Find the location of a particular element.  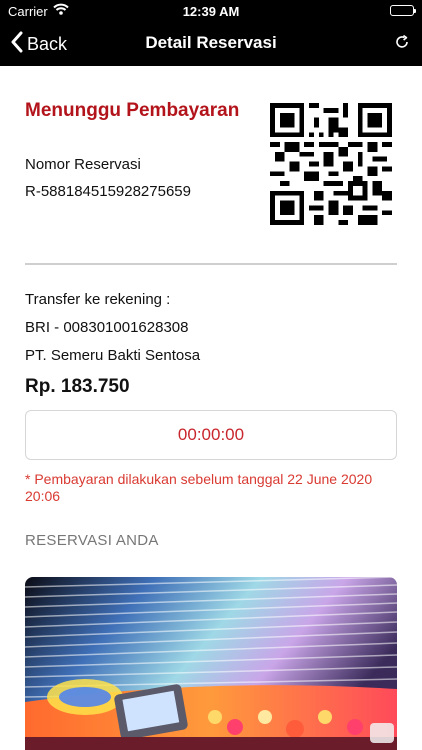

divider is located at coordinates (211, 264).